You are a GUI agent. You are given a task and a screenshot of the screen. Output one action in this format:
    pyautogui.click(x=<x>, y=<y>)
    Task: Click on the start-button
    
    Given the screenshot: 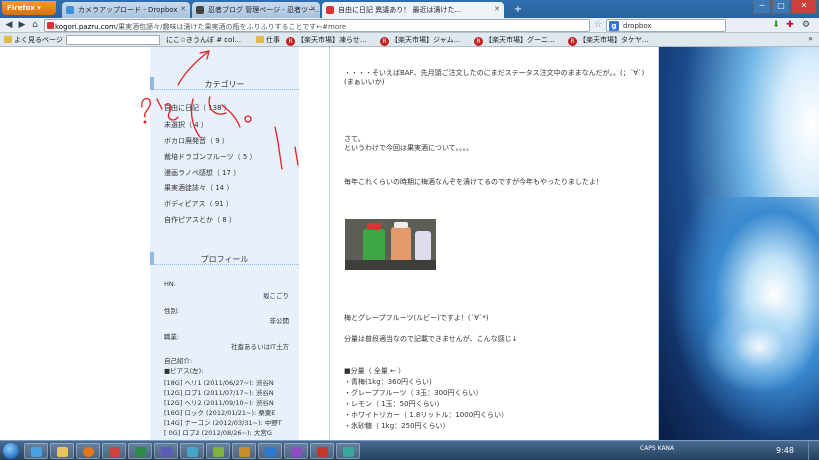 What is the action you would take?
    pyautogui.click(x=11, y=451)
    